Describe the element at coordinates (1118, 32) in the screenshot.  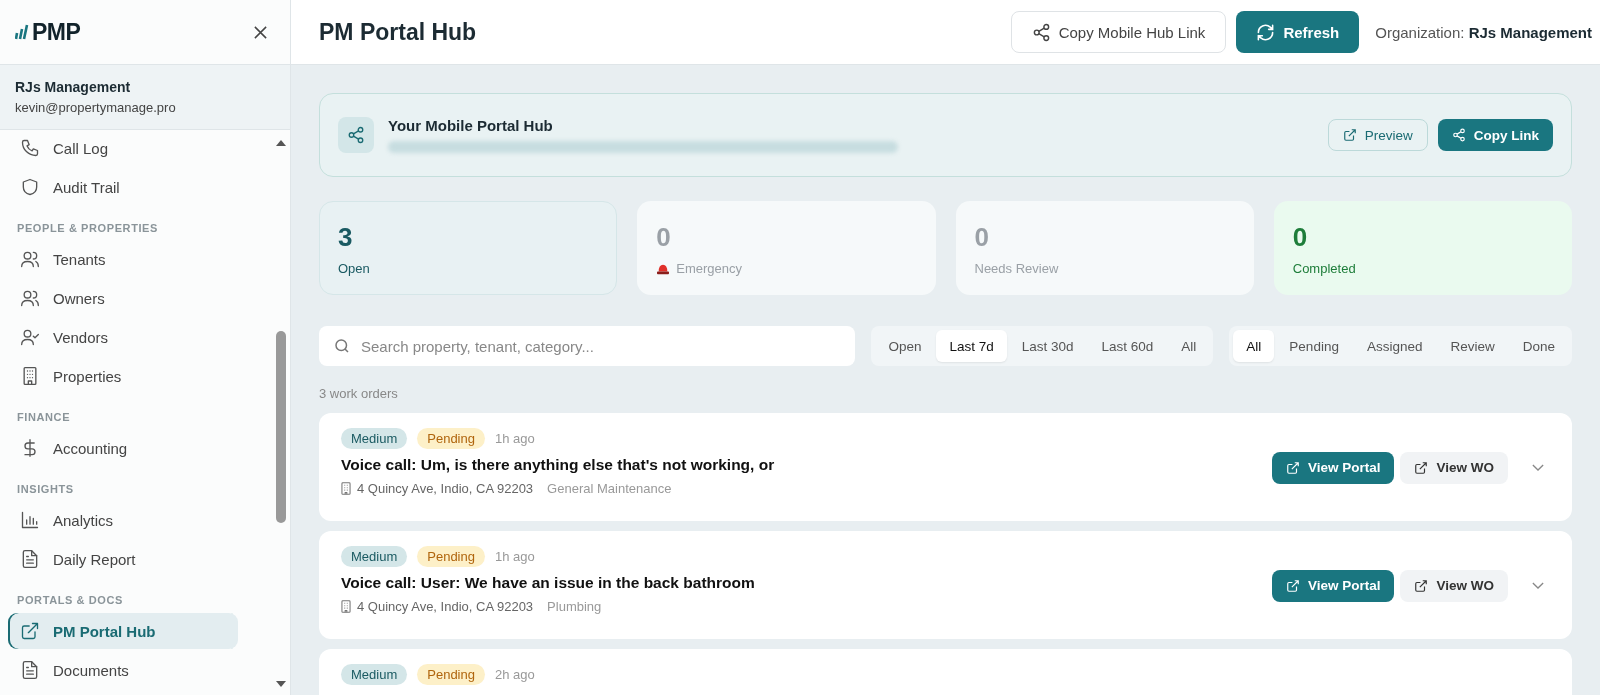
I see `copy-hub-link-button: Copy Mobile Hub Link` at that location.